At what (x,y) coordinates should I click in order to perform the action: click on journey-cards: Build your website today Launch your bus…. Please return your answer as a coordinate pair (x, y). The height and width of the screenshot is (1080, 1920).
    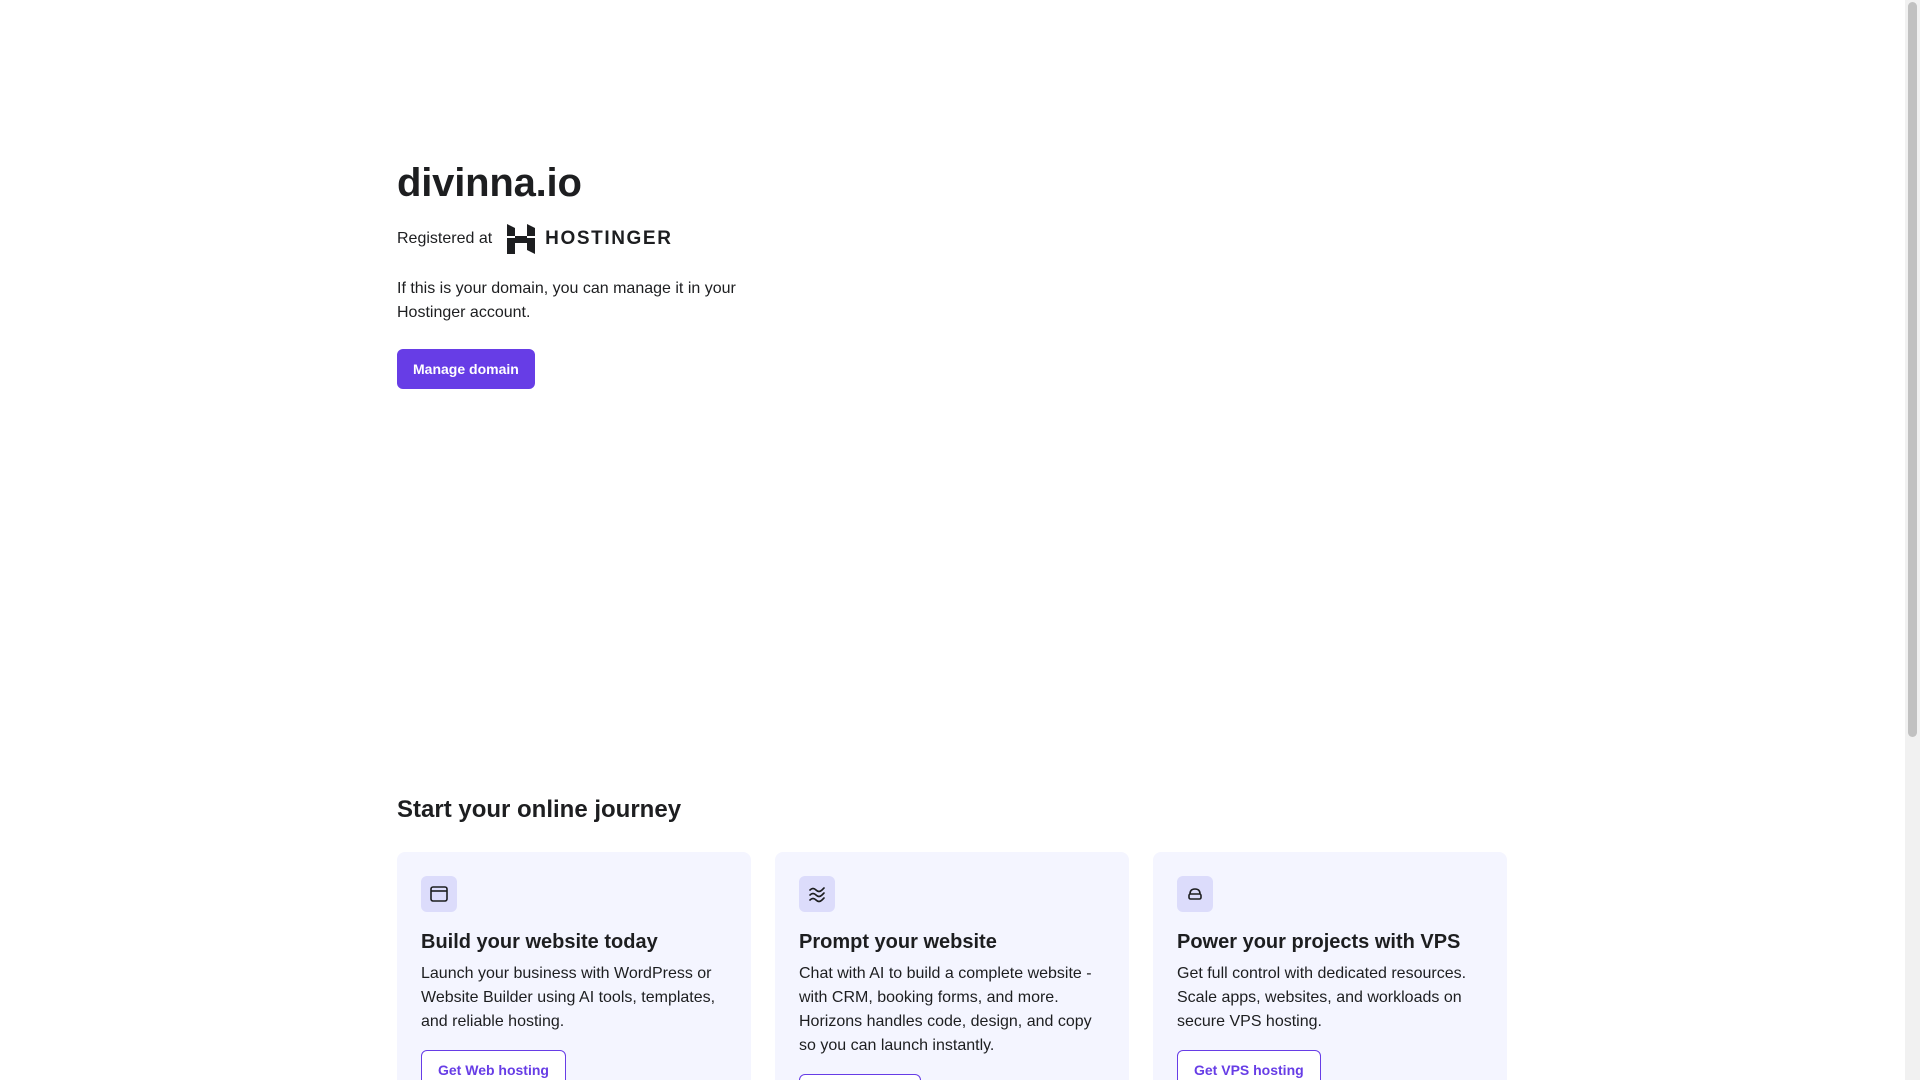
    Looking at the image, I should click on (952, 966).